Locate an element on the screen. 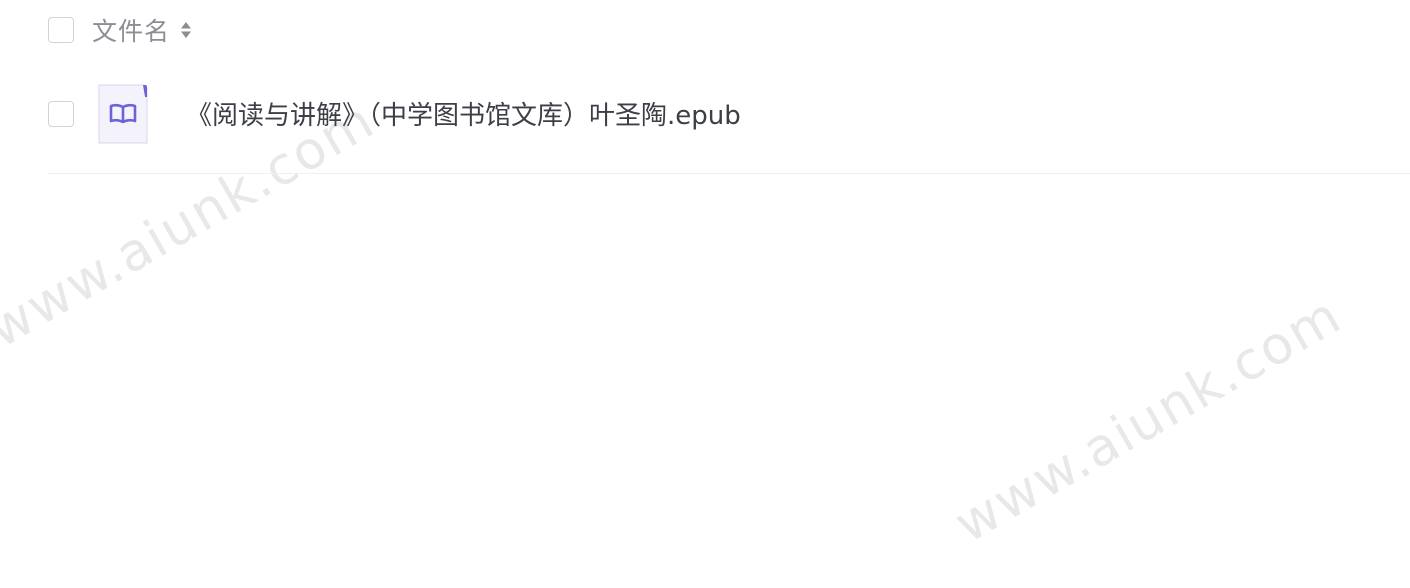 This screenshot has height=588, width=1410. list-header: 文件名 is located at coordinates (729, 30).